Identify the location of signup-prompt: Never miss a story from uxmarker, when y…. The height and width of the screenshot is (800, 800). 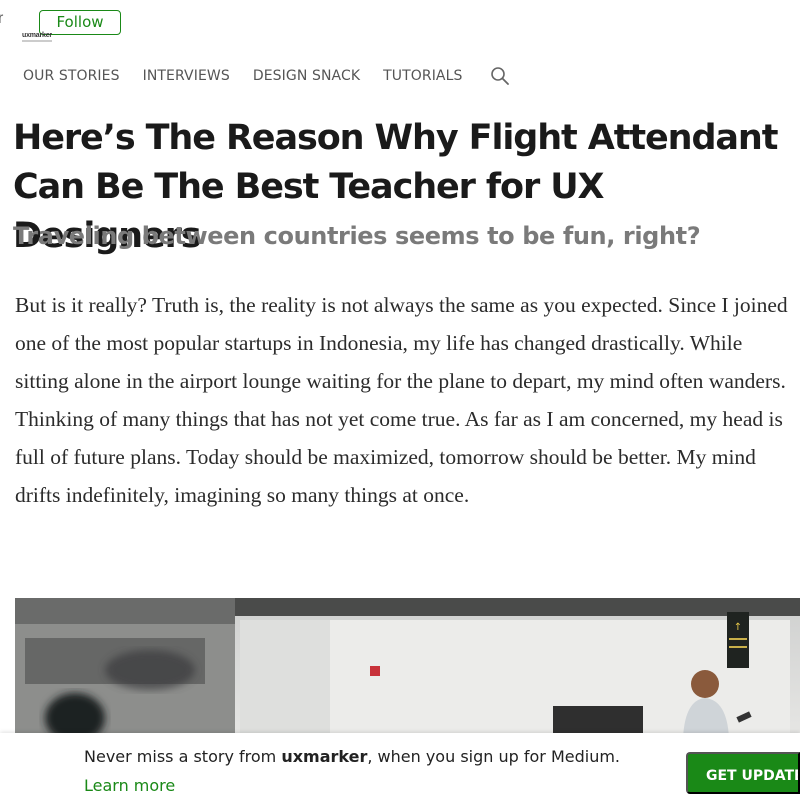
(352, 756).